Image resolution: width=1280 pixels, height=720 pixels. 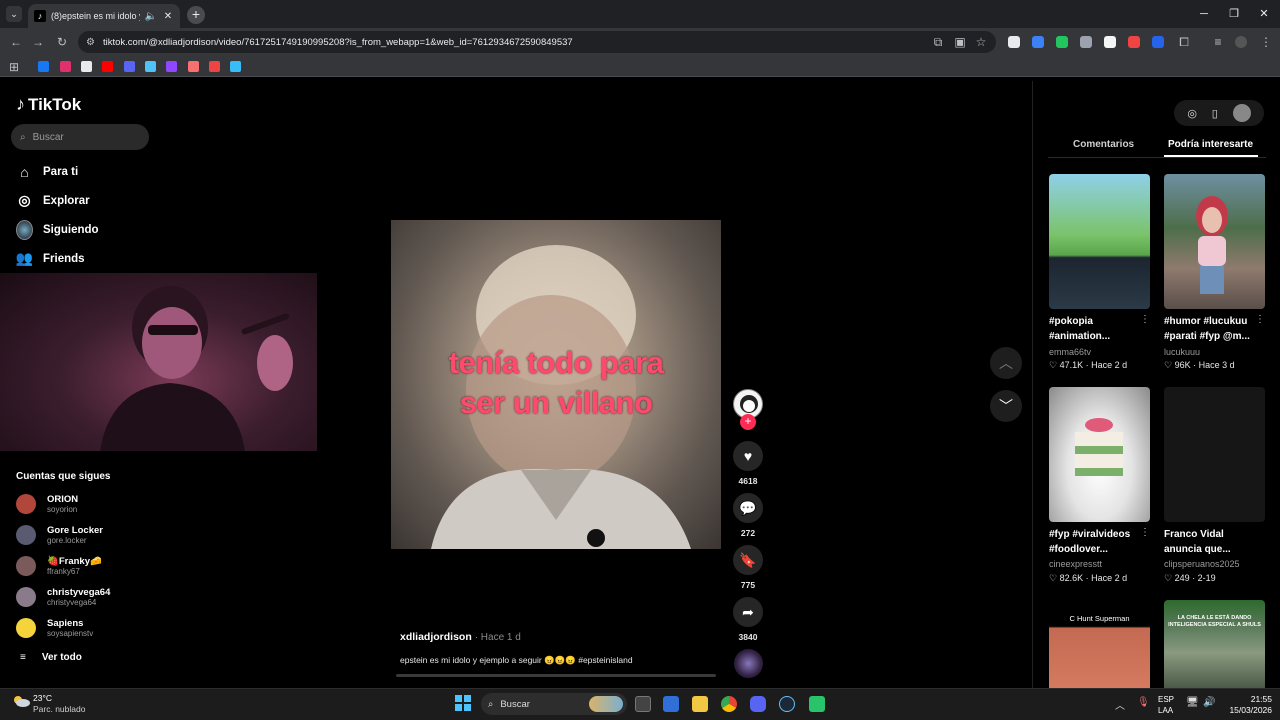 I want to click on youtube-bookmark-icon, so click(x=107, y=66).